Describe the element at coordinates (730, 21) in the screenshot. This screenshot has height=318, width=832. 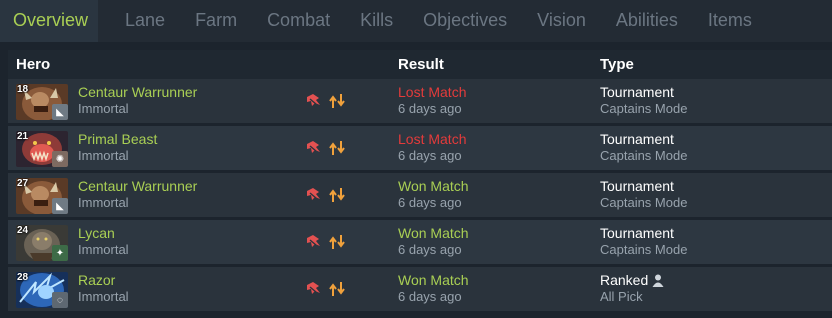
I see `tab-items: Items` at that location.